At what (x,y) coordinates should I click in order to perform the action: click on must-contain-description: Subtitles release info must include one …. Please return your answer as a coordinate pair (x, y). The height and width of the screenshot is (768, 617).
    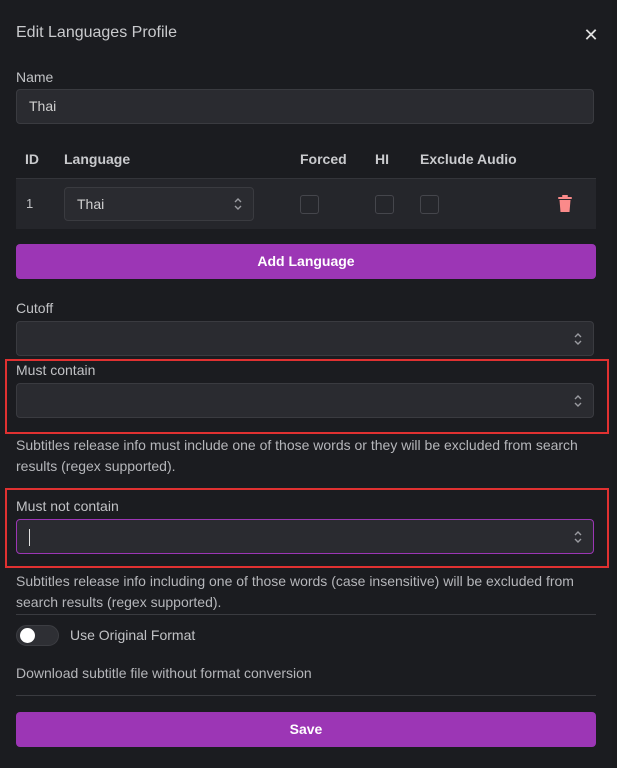
    Looking at the image, I should click on (297, 455).